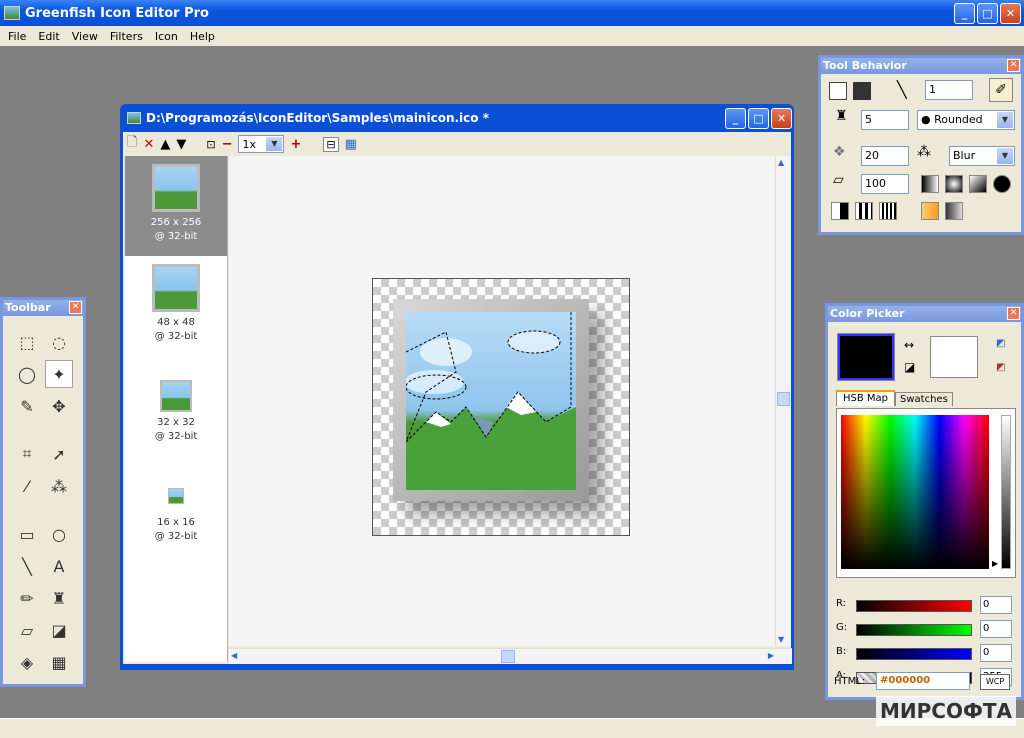  I want to click on blue-slider, so click(914, 654).